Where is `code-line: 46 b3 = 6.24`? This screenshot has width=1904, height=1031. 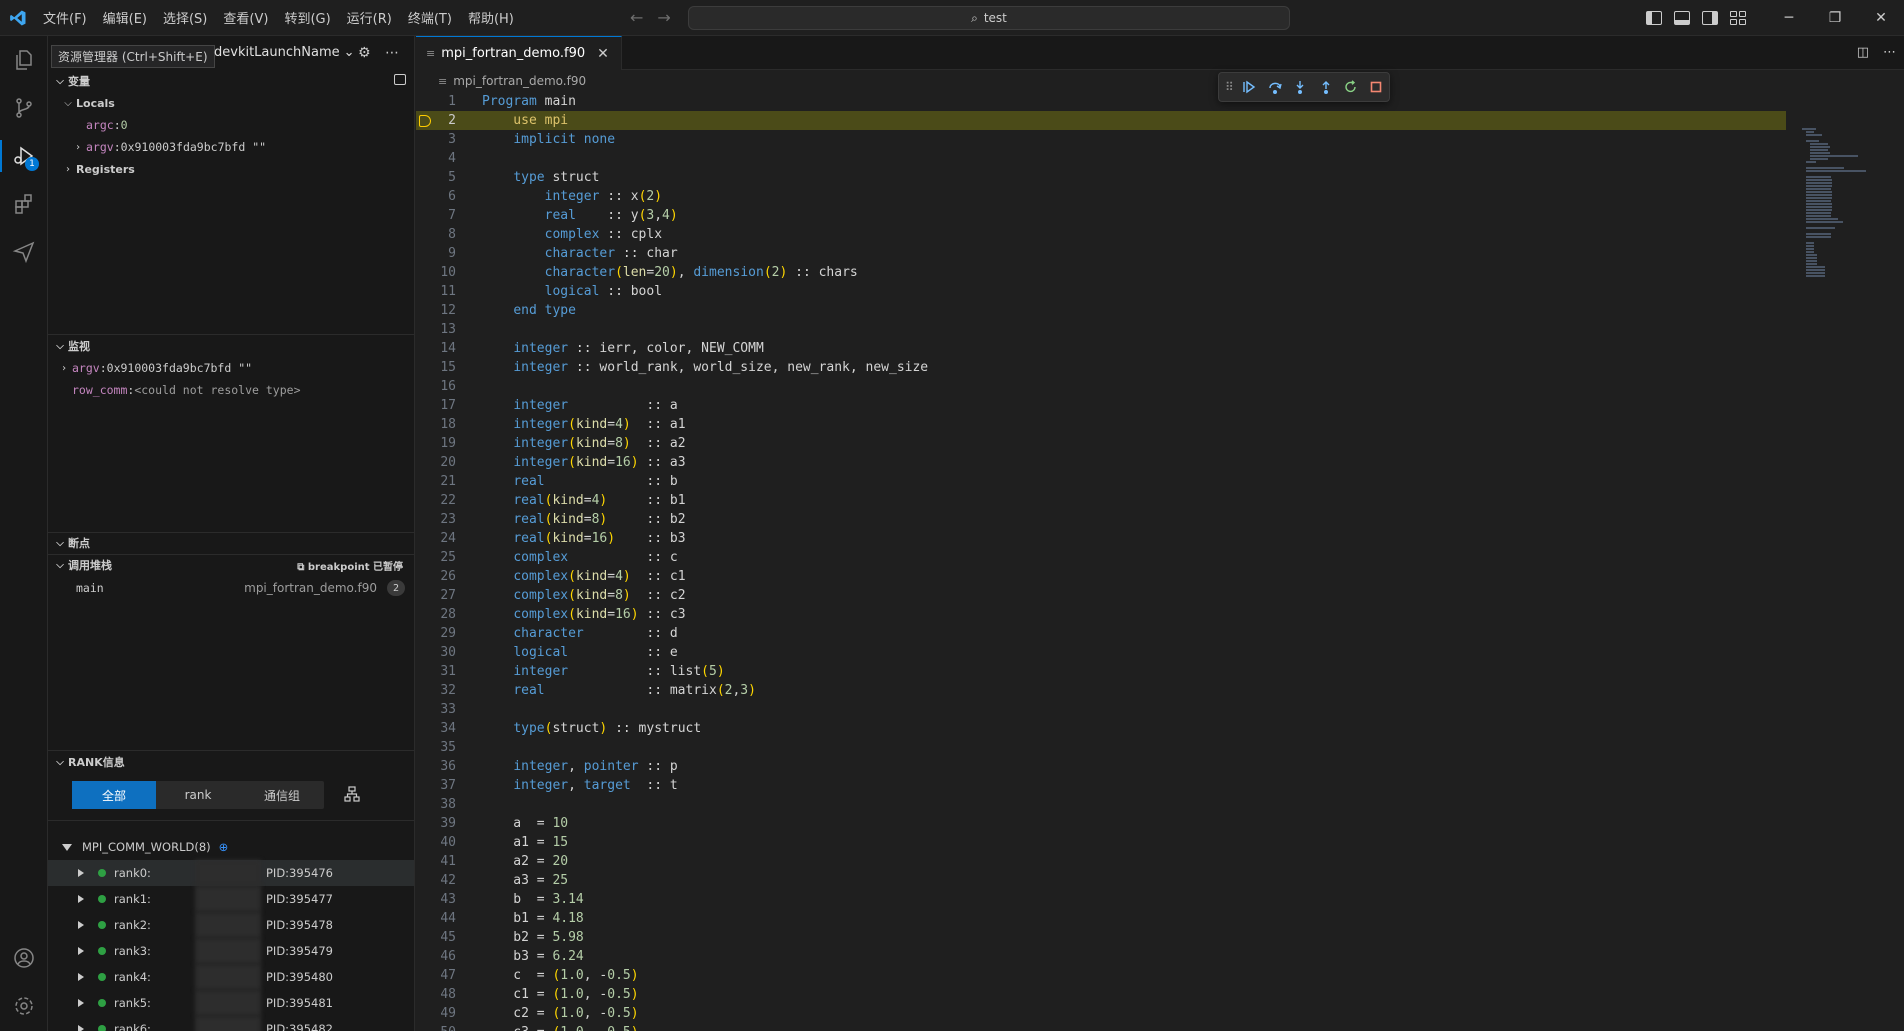 code-line: 46 b3 = 6.24 is located at coordinates (1101, 956).